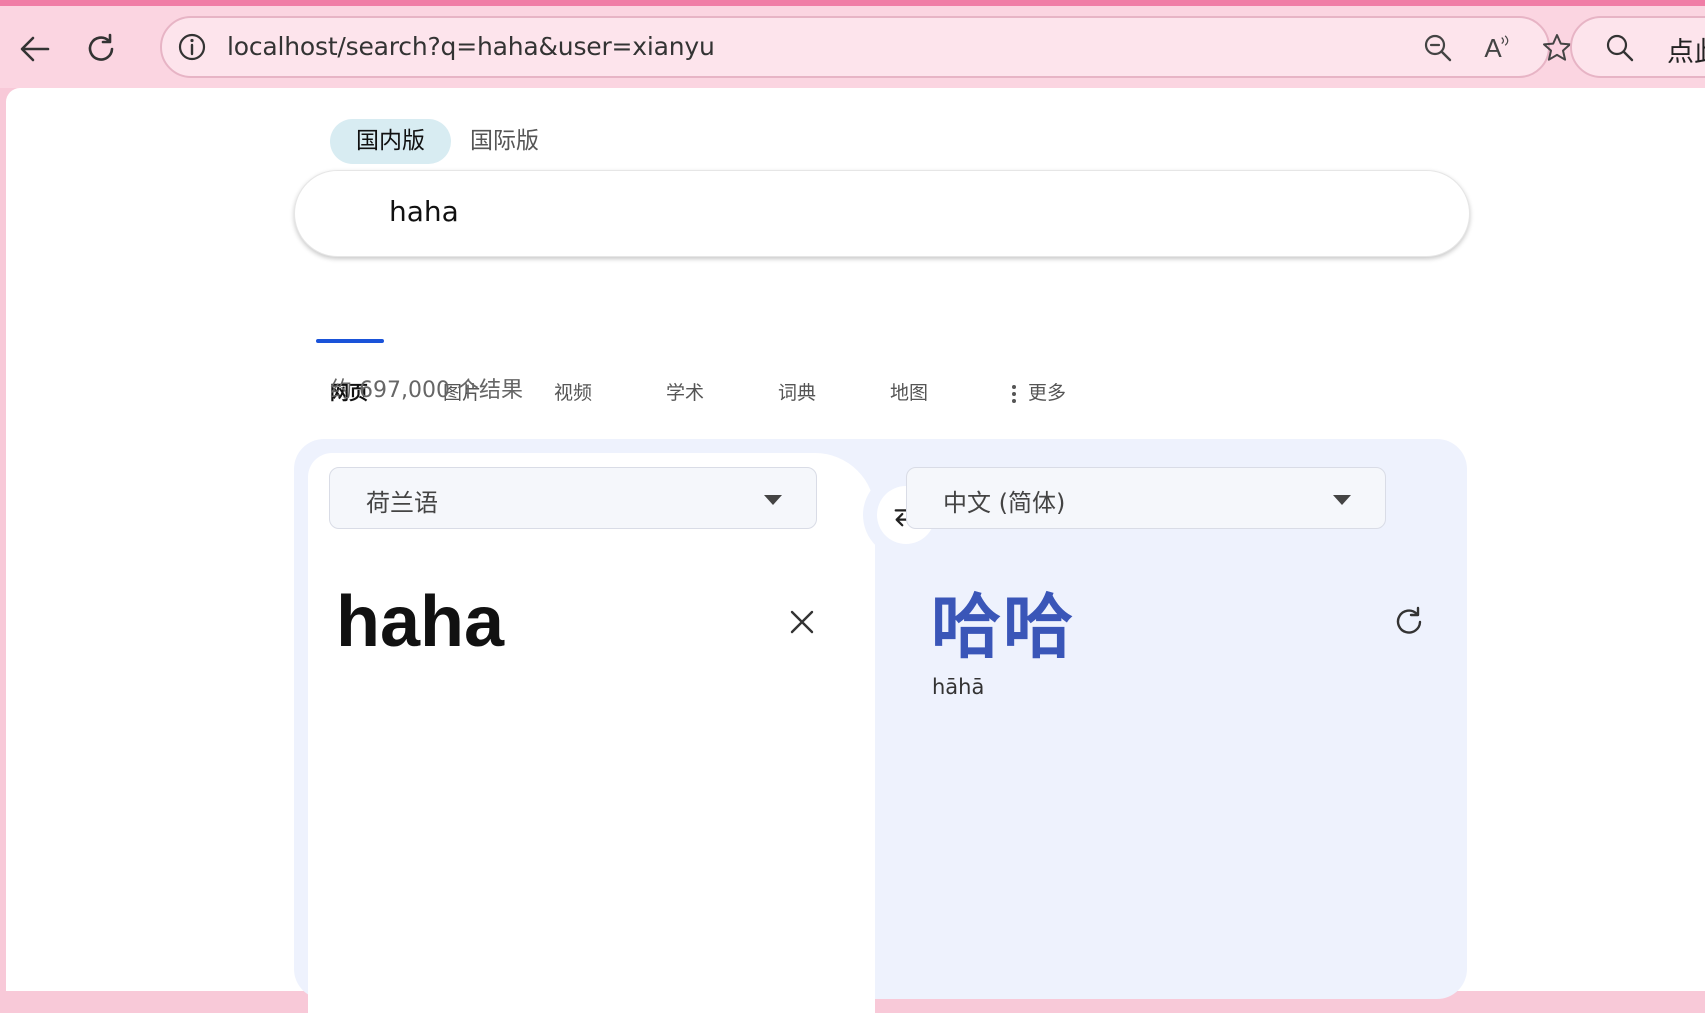 The width and height of the screenshot is (1705, 1013). Describe the element at coordinates (1146, 498) in the screenshot. I see `target-language-select: 中文 (简体)` at that location.